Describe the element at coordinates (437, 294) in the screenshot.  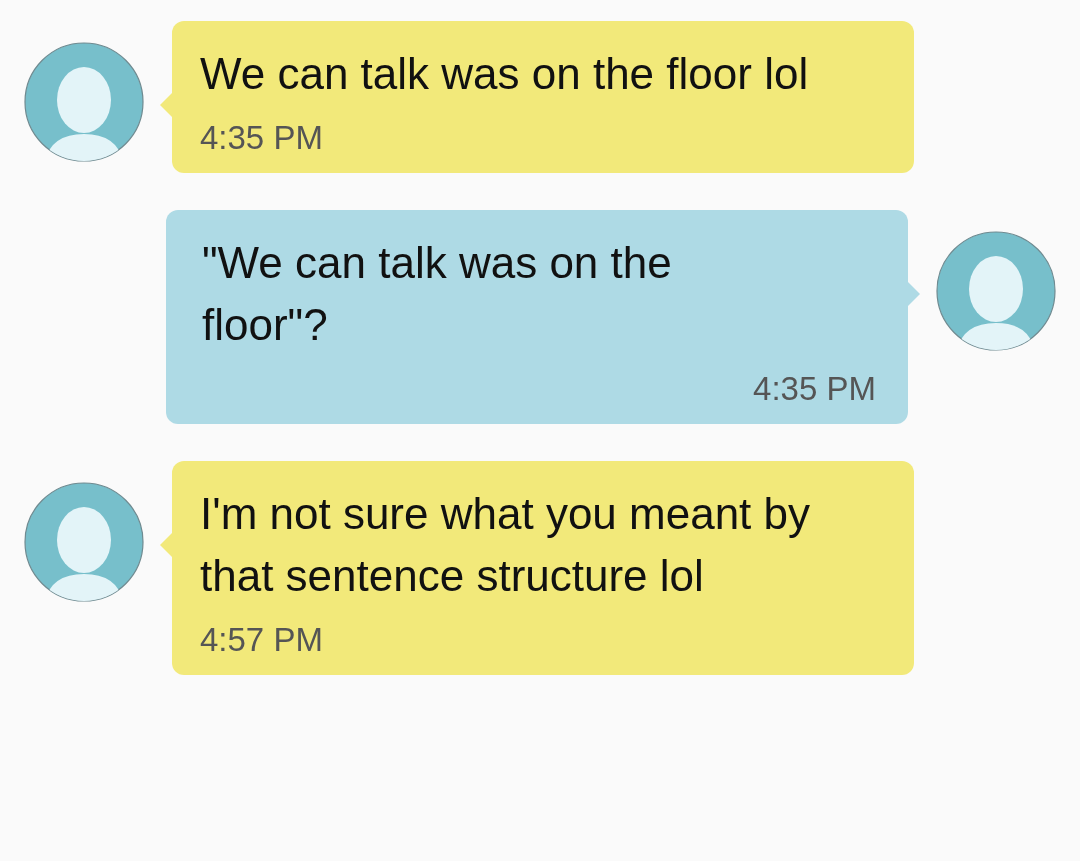
I see `message-text: "We can talk was on the floor"?` at that location.